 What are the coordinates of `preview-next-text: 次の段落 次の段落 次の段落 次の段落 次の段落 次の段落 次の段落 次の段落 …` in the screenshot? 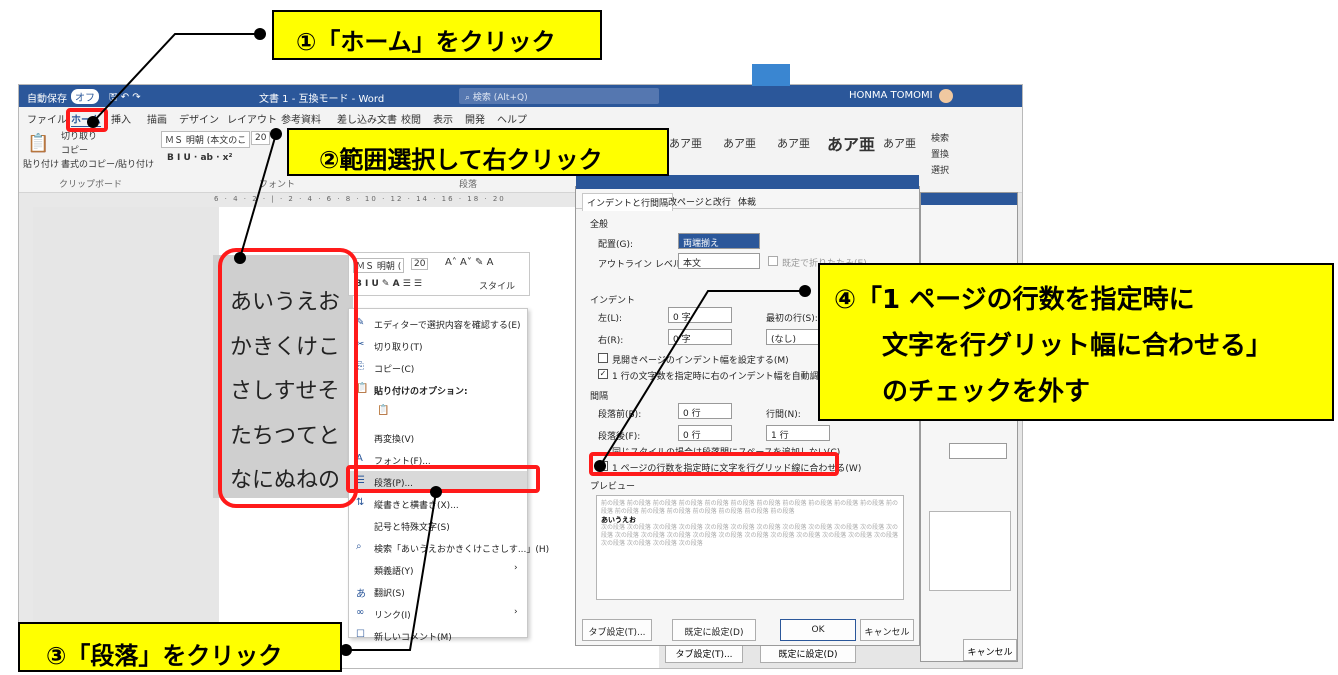 It's located at (749, 535).